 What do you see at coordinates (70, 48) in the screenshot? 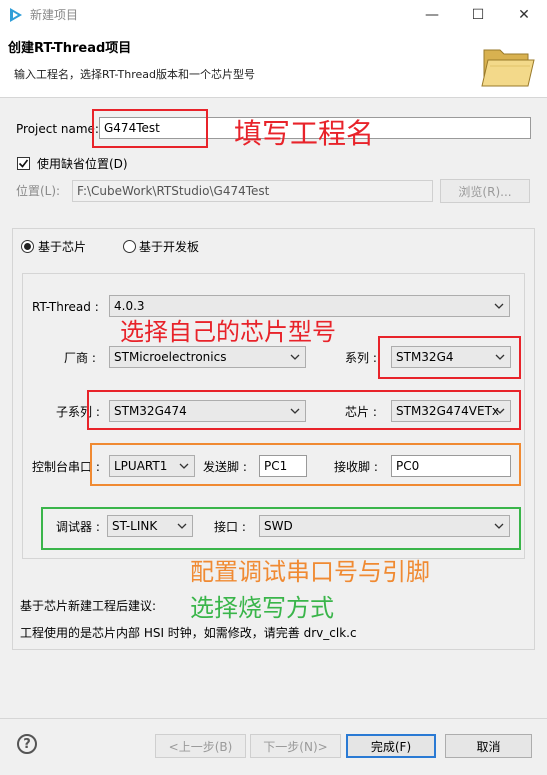
I see `wizard-title: 创建RT-Thread项目` at bounding box center [70, 48].